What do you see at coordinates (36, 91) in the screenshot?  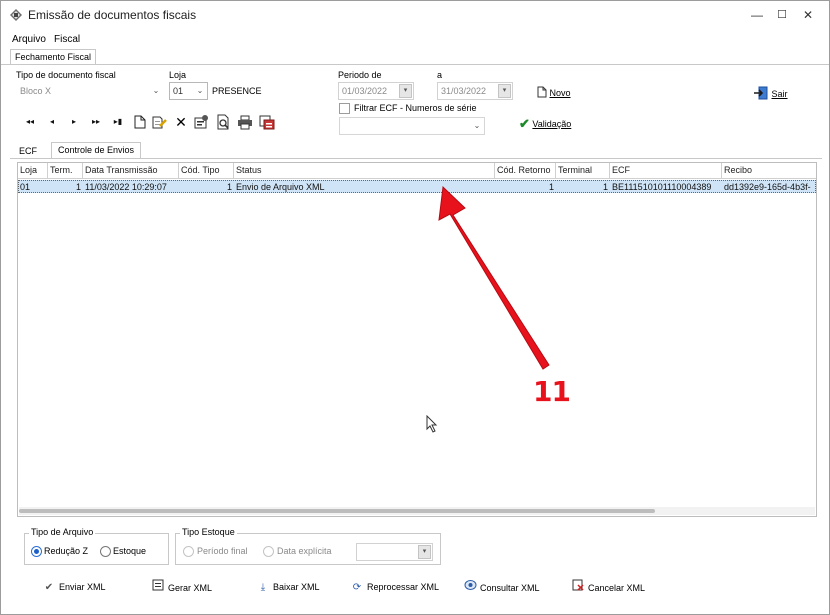 I see `doc-type-value: Bloco X` at bounding box center [36, 91].